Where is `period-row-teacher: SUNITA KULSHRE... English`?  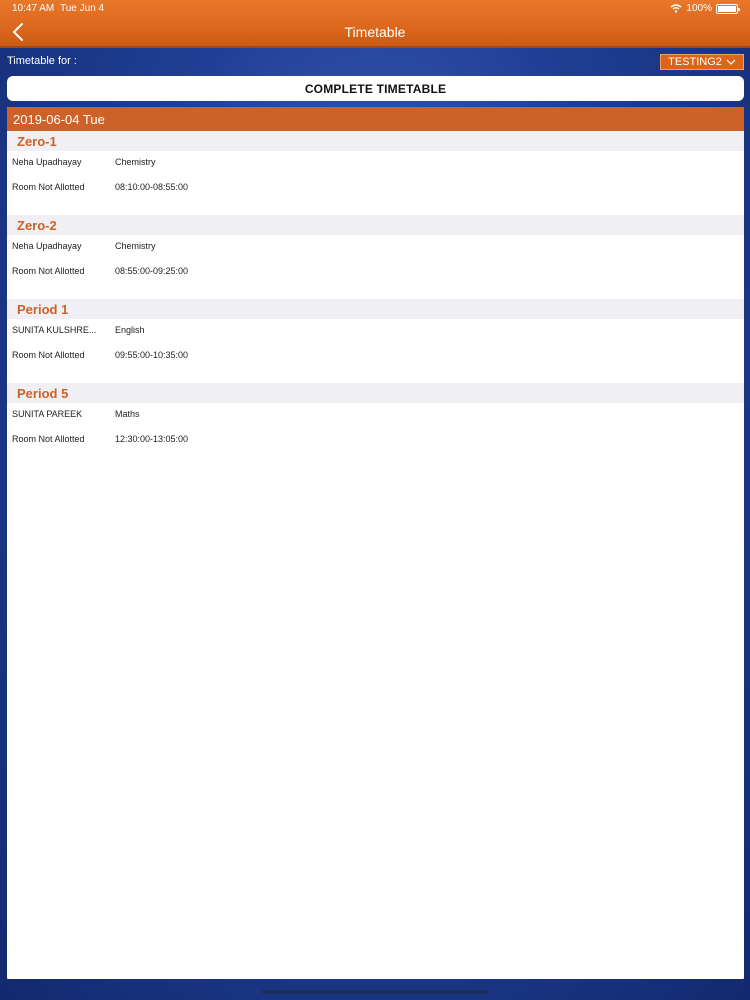 period-row-teacher: SUNITA KULSHRE... English is located at coordinates (375, 331).